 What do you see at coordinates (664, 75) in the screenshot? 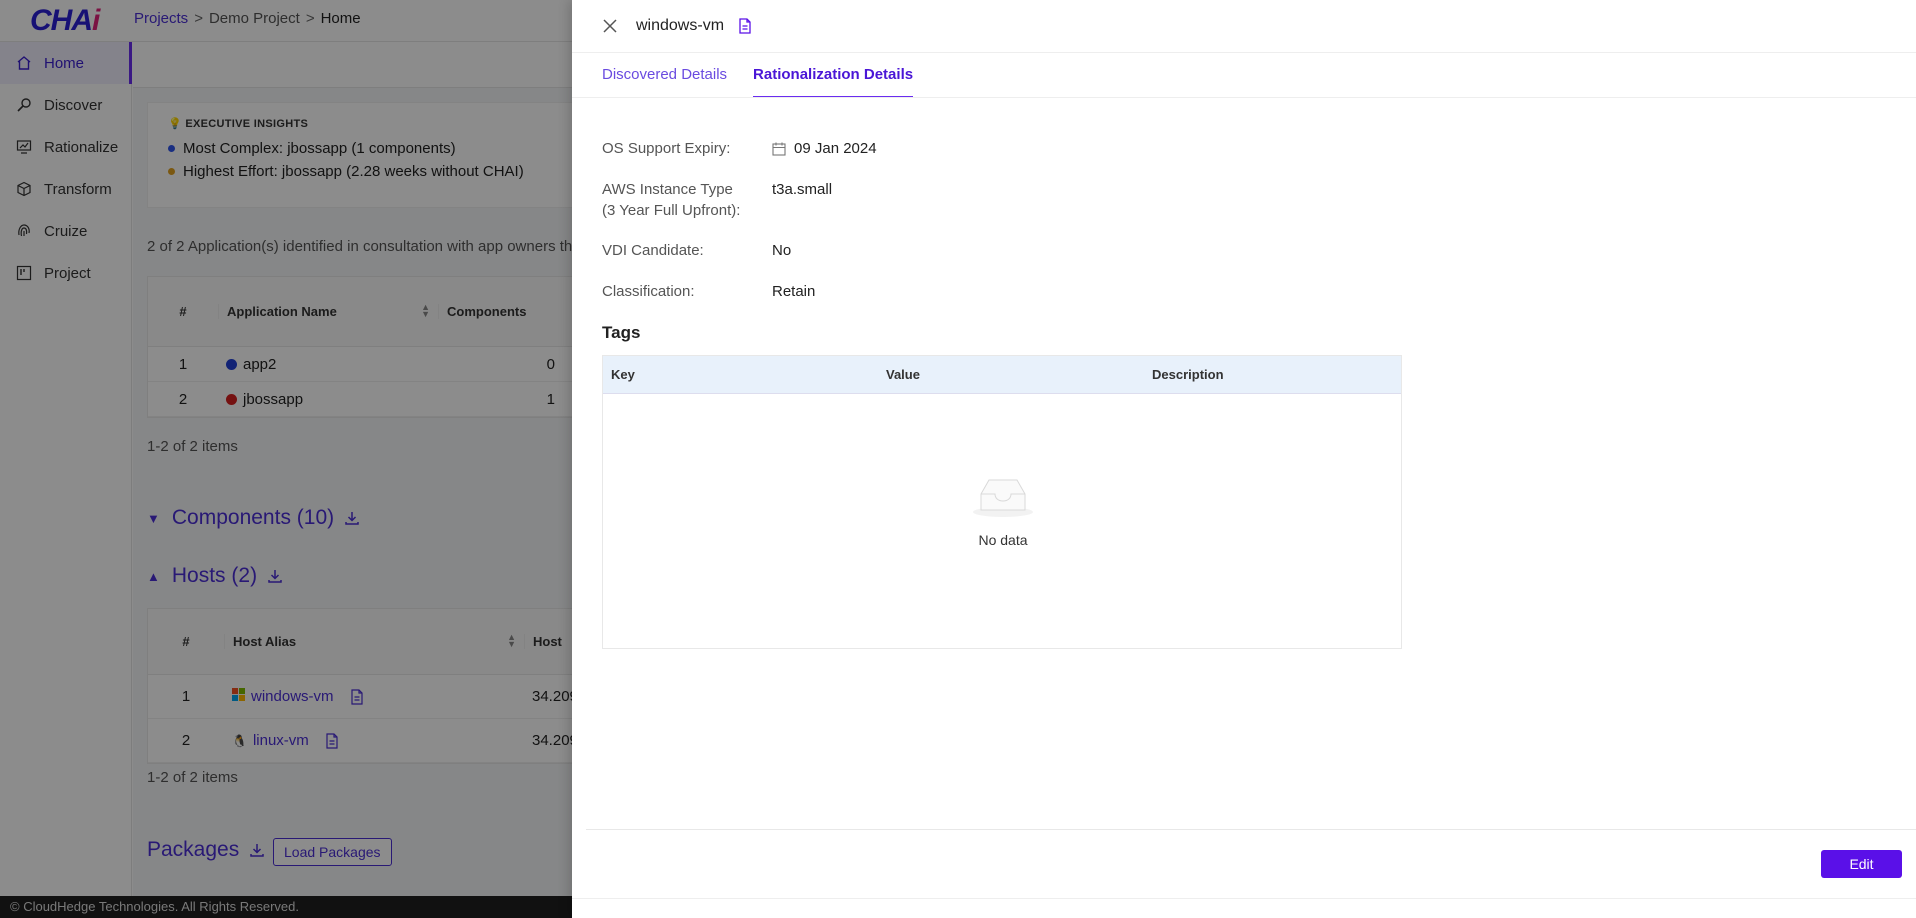
I see `tab-discovered-details: Discovered Details` at bounding box center [664, 75].